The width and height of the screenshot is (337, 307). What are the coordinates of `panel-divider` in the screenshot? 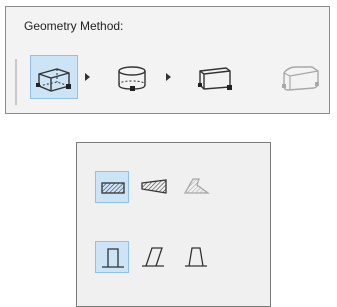 It's located at (16, 82).